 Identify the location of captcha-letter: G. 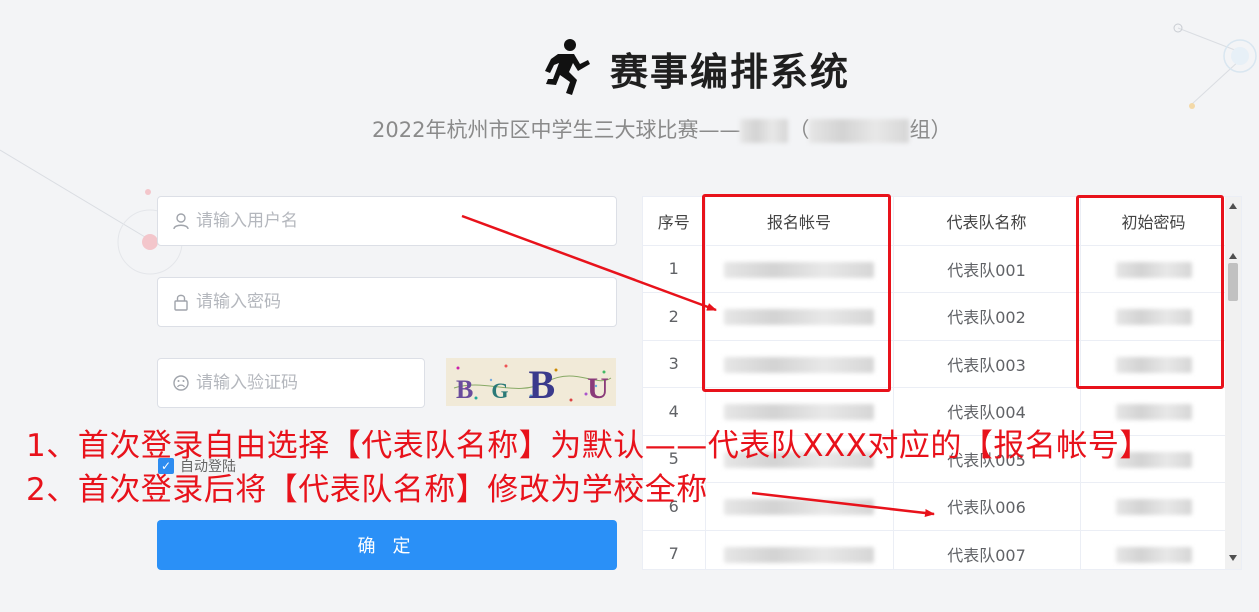
(499, 390).